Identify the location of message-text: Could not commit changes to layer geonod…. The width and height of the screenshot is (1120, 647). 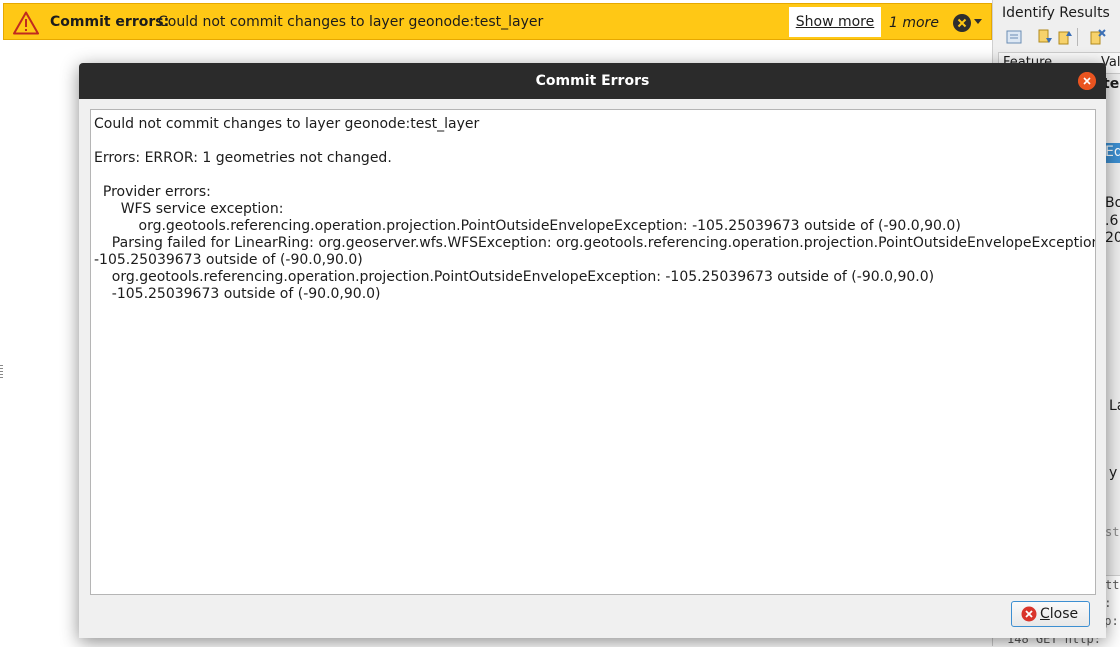
(351, 22).